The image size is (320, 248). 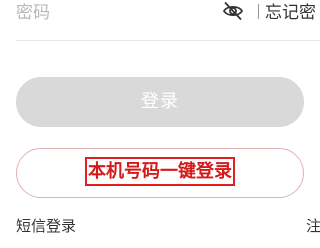 I want to click on eye-off-icon, so click(x=233, y=11).